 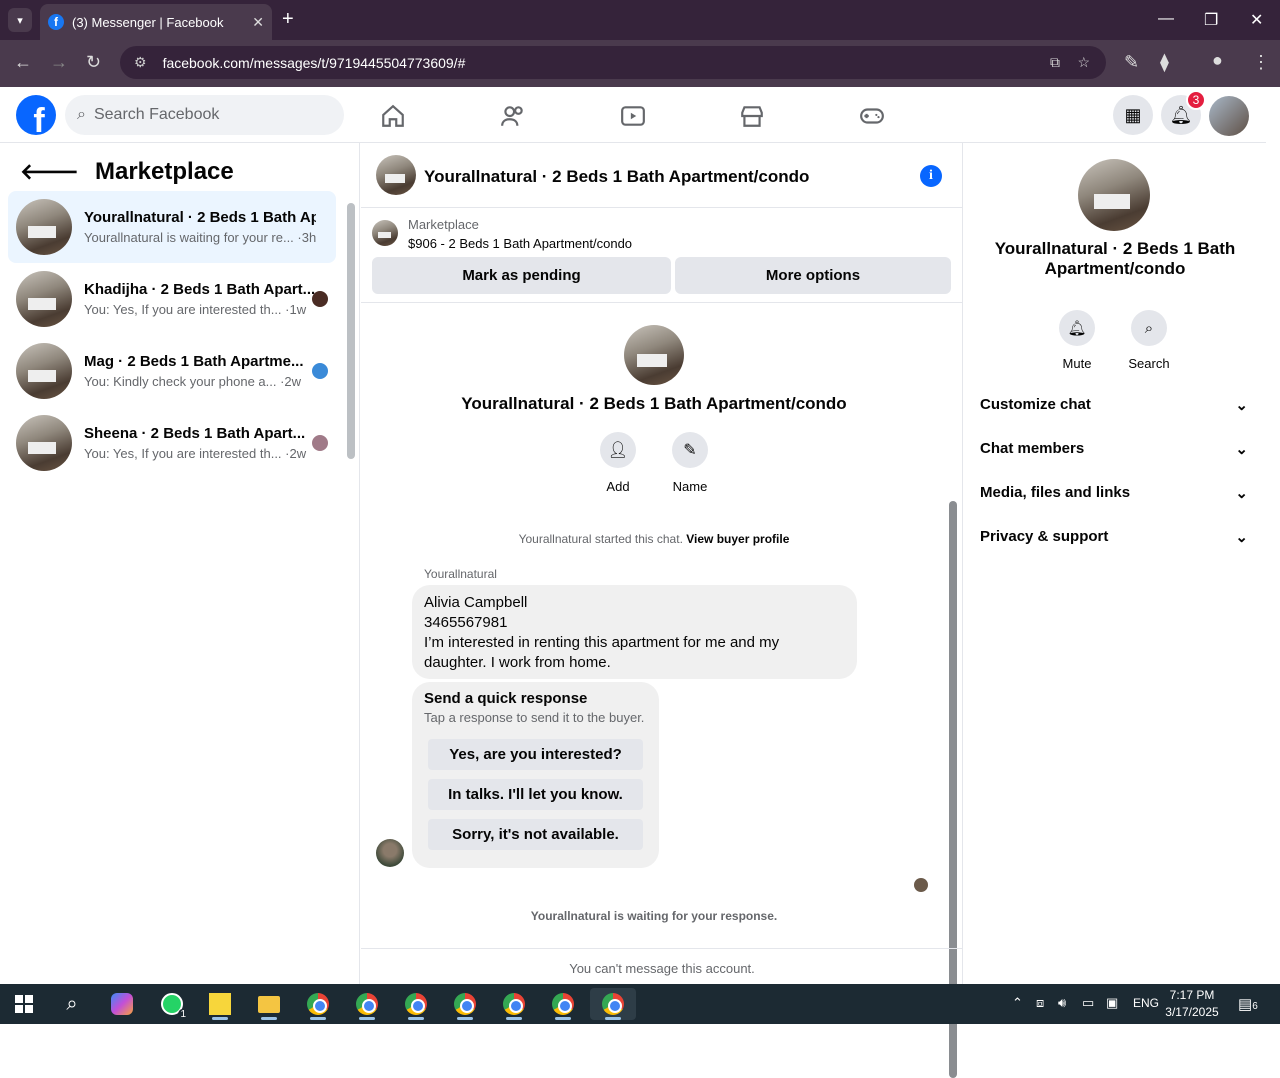 I want to click on whatsapp-icon: 1, so click(x=172, y=1004).